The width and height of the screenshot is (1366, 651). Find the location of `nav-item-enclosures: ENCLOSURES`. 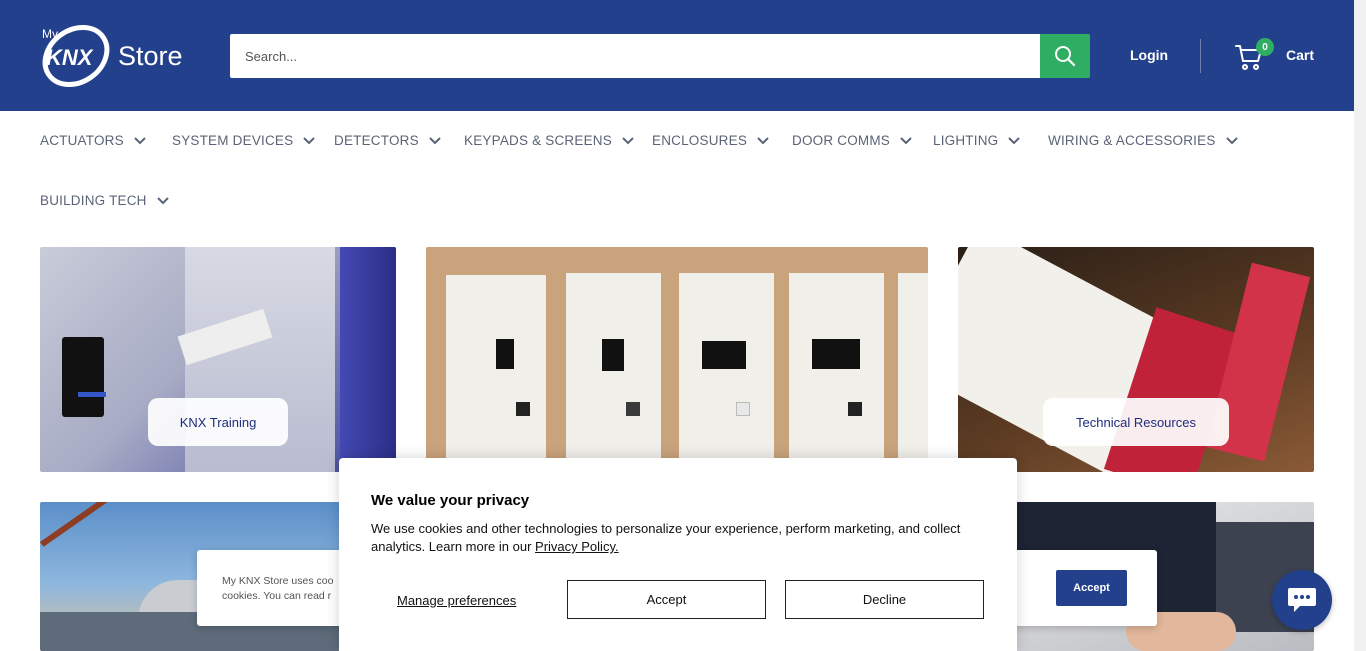

nav-item-enclosures: ENCLOSURES is located at coordinates (710, 140).